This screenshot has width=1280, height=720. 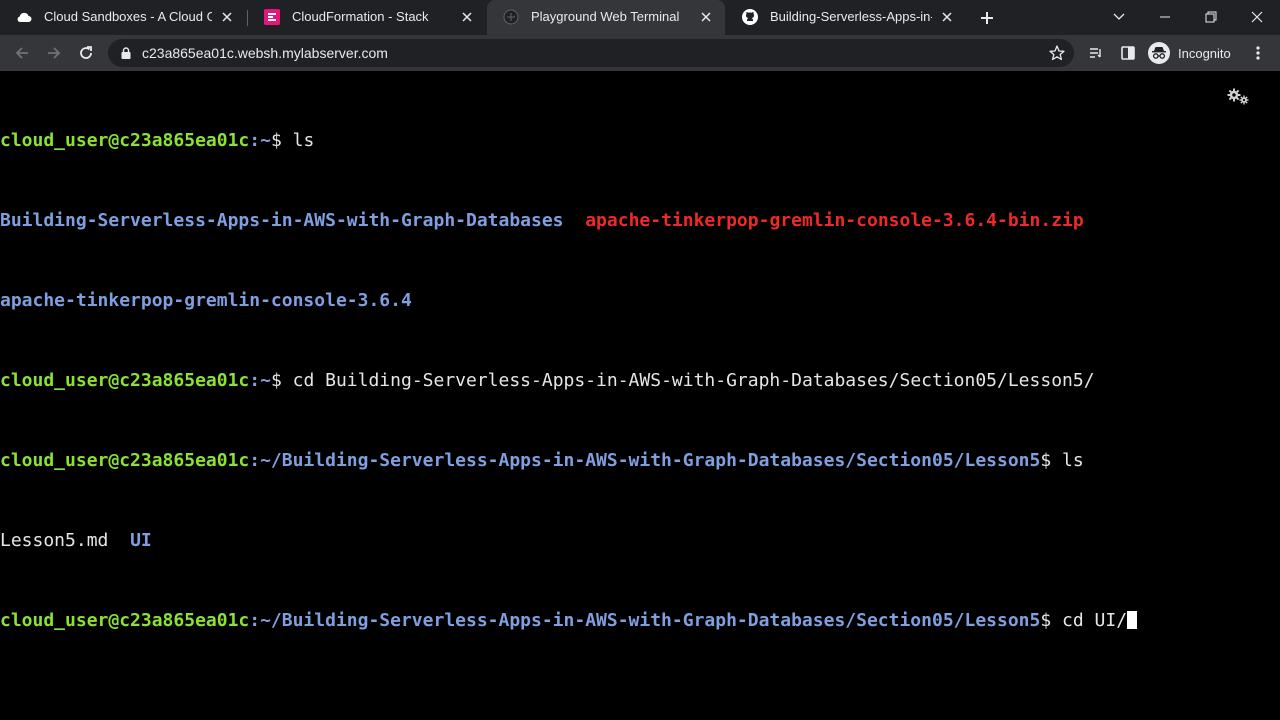 I want to click on side-panel-icon, so click(x=1128, y=53).